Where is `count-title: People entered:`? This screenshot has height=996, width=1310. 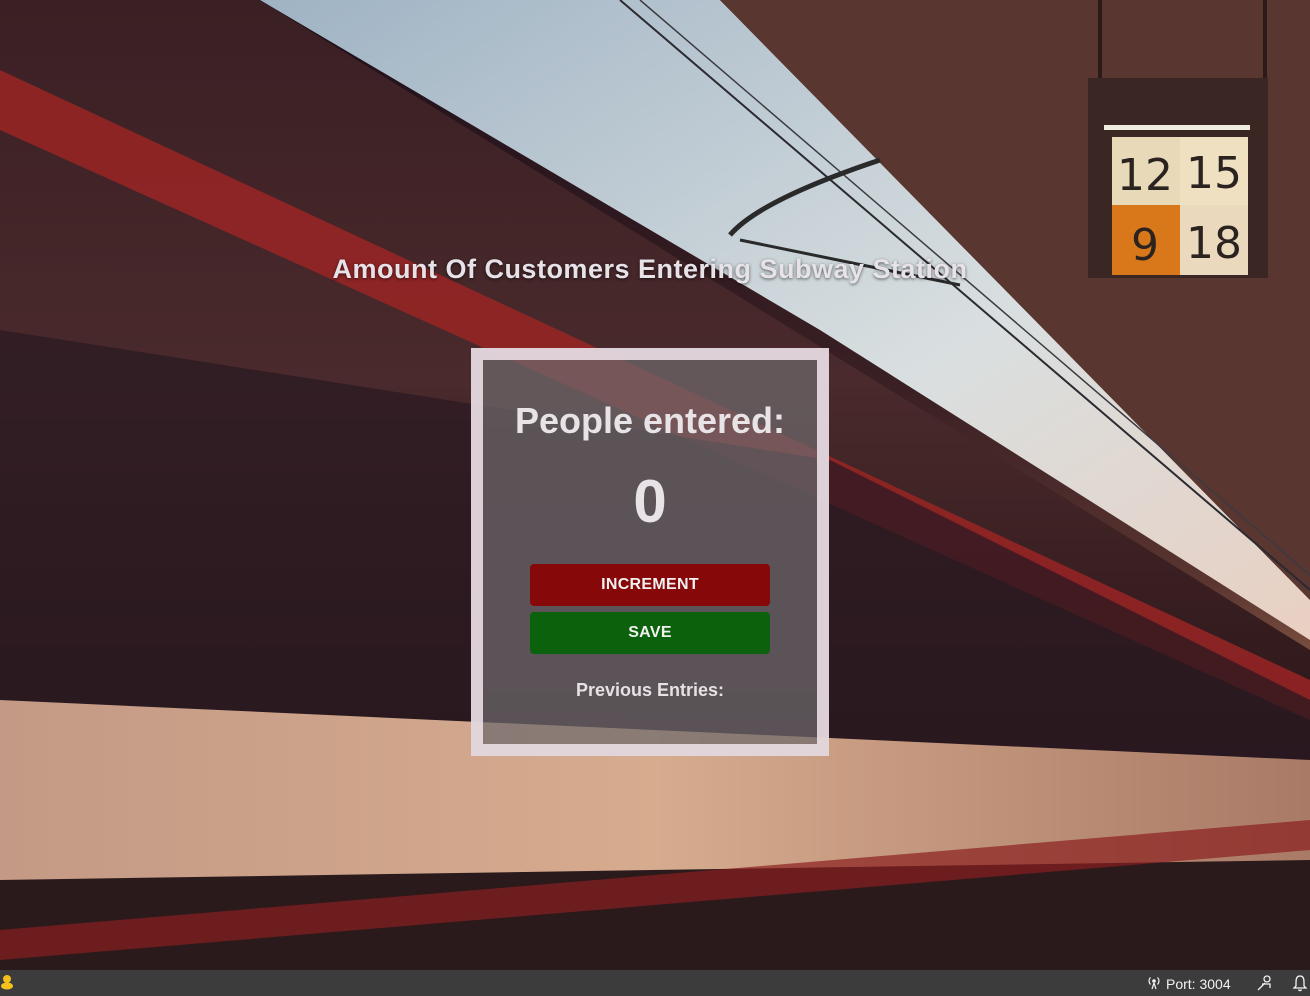 count-title: People entered: is located at coordinates (650, 420).